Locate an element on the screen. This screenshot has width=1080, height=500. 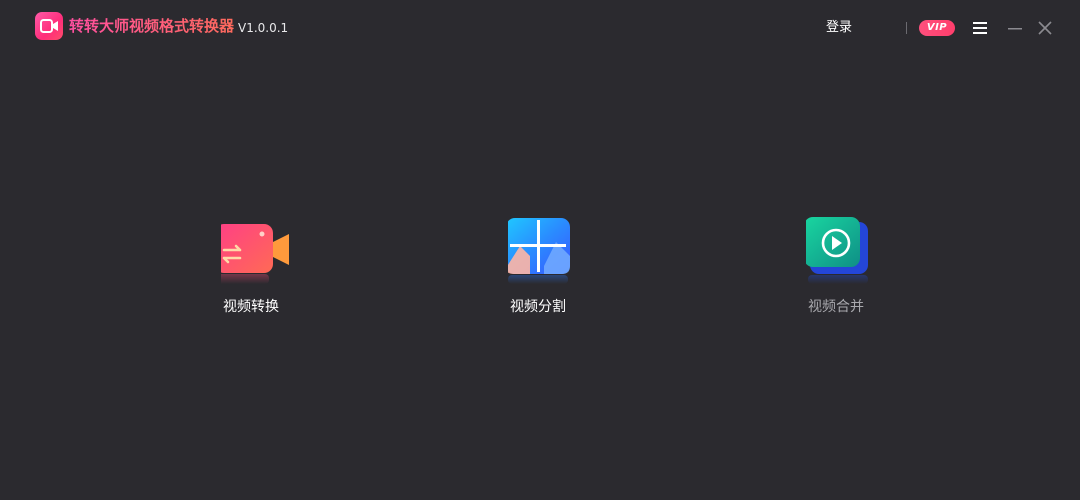
feature-label: 视频分割 is located at coordinates (538, 307).